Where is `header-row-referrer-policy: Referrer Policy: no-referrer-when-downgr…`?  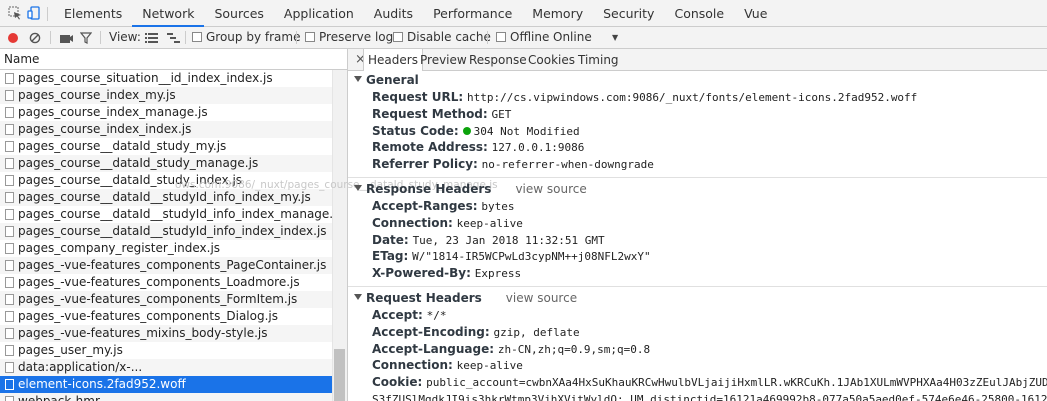
header-row-referrer-policy: Referrer Policy: no-referrer-when-downgr… is located at coordinates (697, 164).